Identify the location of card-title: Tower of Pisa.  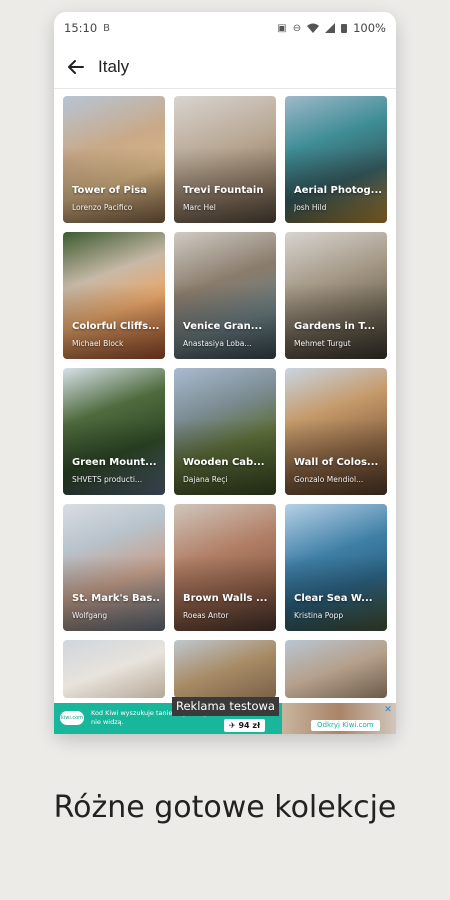
(109, 190).